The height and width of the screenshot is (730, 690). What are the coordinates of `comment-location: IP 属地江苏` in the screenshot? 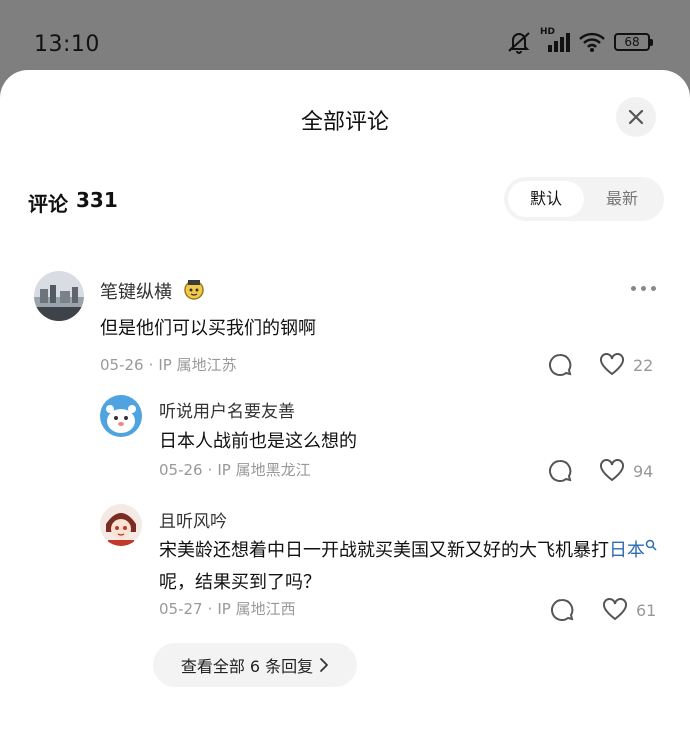 It's located at (197, 365).